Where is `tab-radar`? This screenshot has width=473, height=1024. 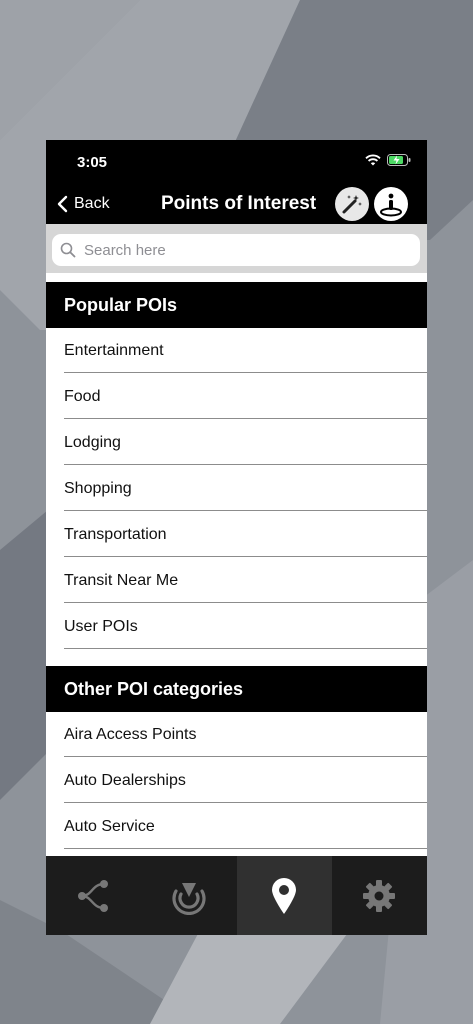
tab-radar is located at coordinates (188, 895).